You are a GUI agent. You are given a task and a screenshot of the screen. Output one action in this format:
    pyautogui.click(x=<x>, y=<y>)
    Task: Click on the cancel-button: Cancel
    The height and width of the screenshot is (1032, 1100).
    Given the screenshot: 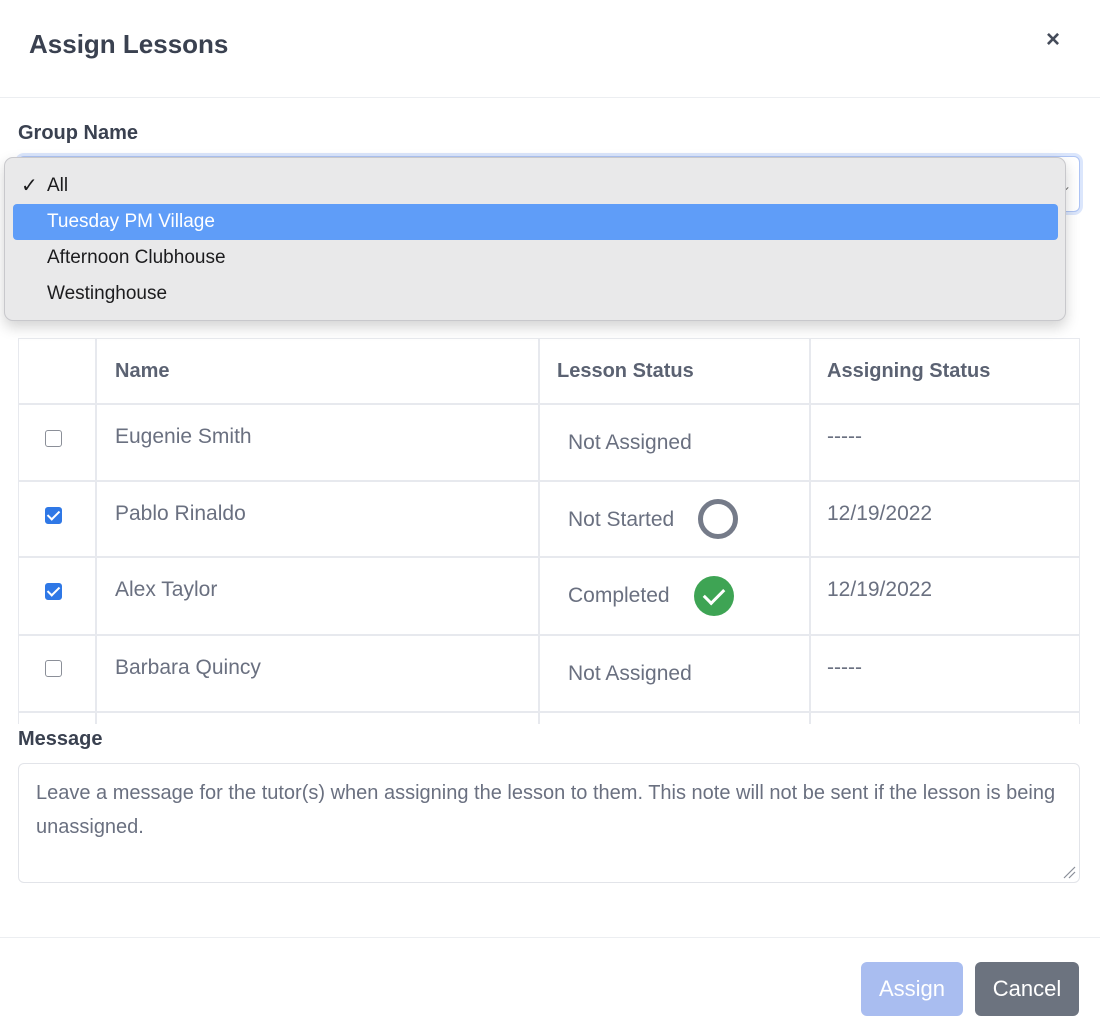 What is the action you would take?
    pyautogui.click(x=1027, y=989)
    